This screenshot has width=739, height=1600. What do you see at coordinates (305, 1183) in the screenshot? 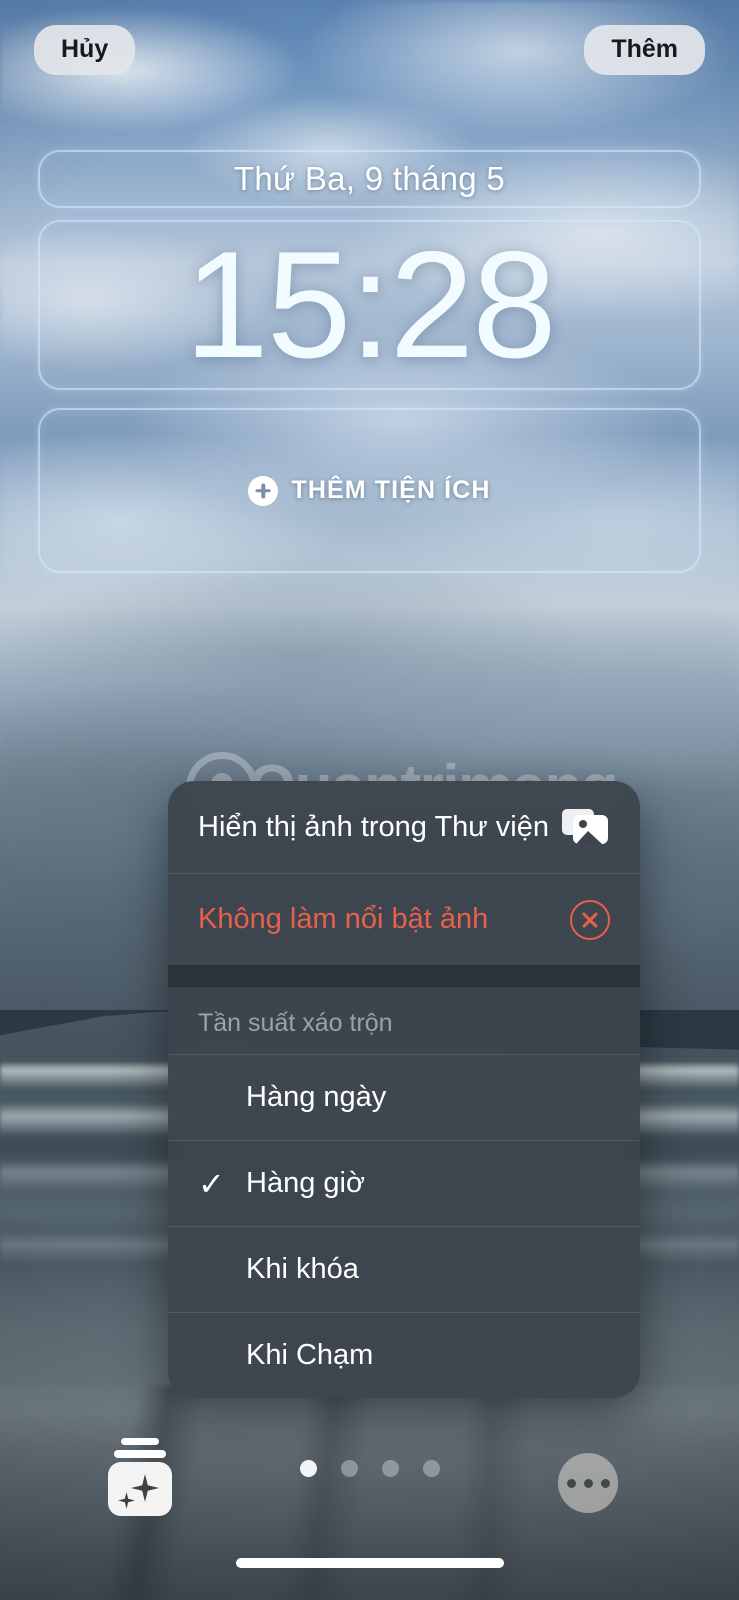
I see `menu-item-label: Hàng giờ` at bounding box center [305, 1183].